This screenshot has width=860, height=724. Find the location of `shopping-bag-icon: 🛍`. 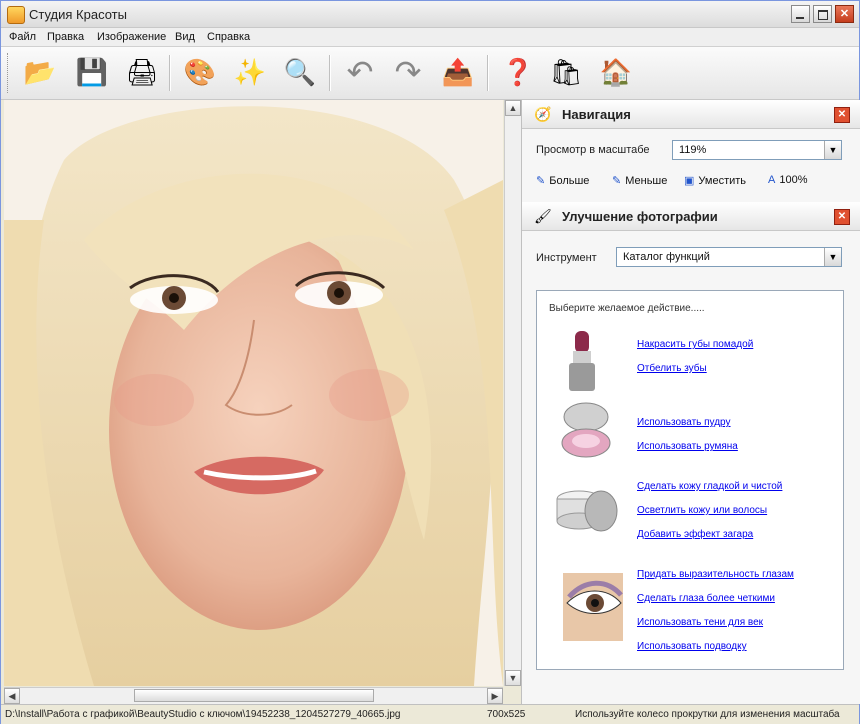

shopping-bag-icon: 🛍 is located at coordinates (566, 72).